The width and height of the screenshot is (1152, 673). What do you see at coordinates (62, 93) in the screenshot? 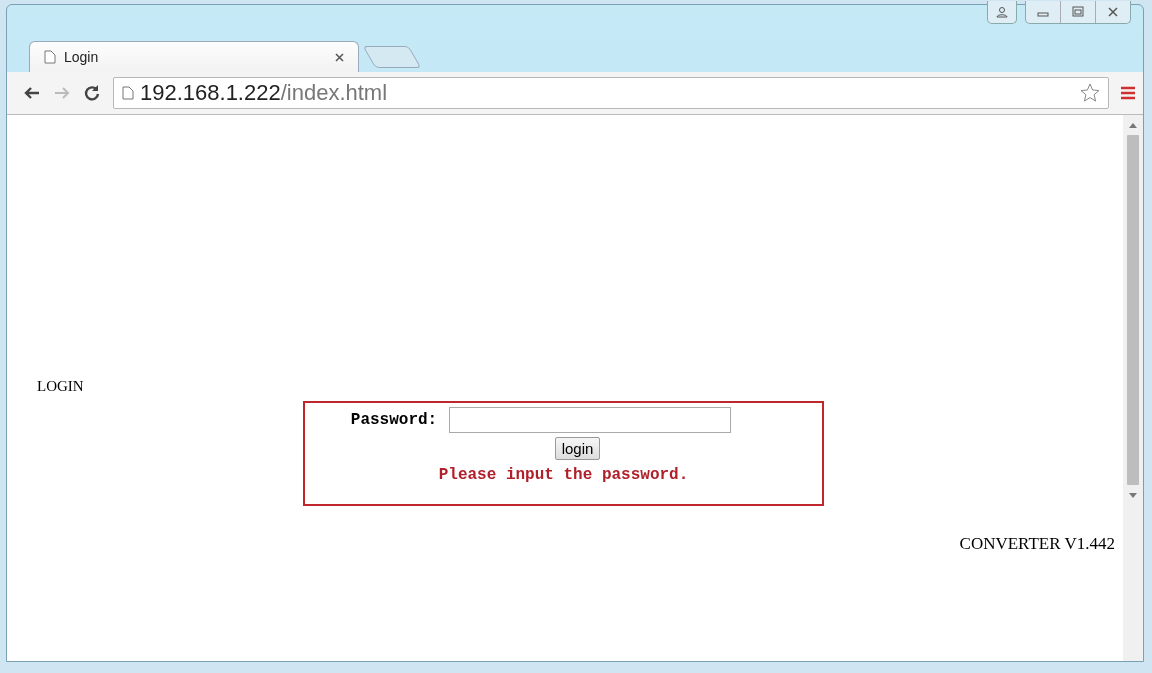
I see `forward-icon` at bounding box center [62, 93].